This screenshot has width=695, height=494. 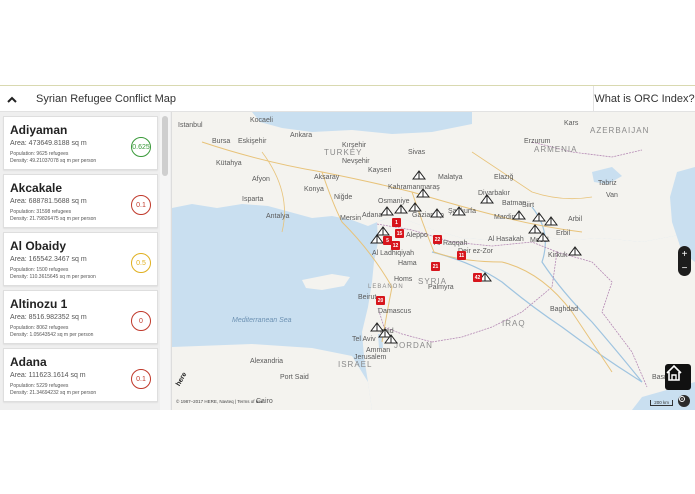 I want to click on map-marker: 15, so click(x=399, y=233).